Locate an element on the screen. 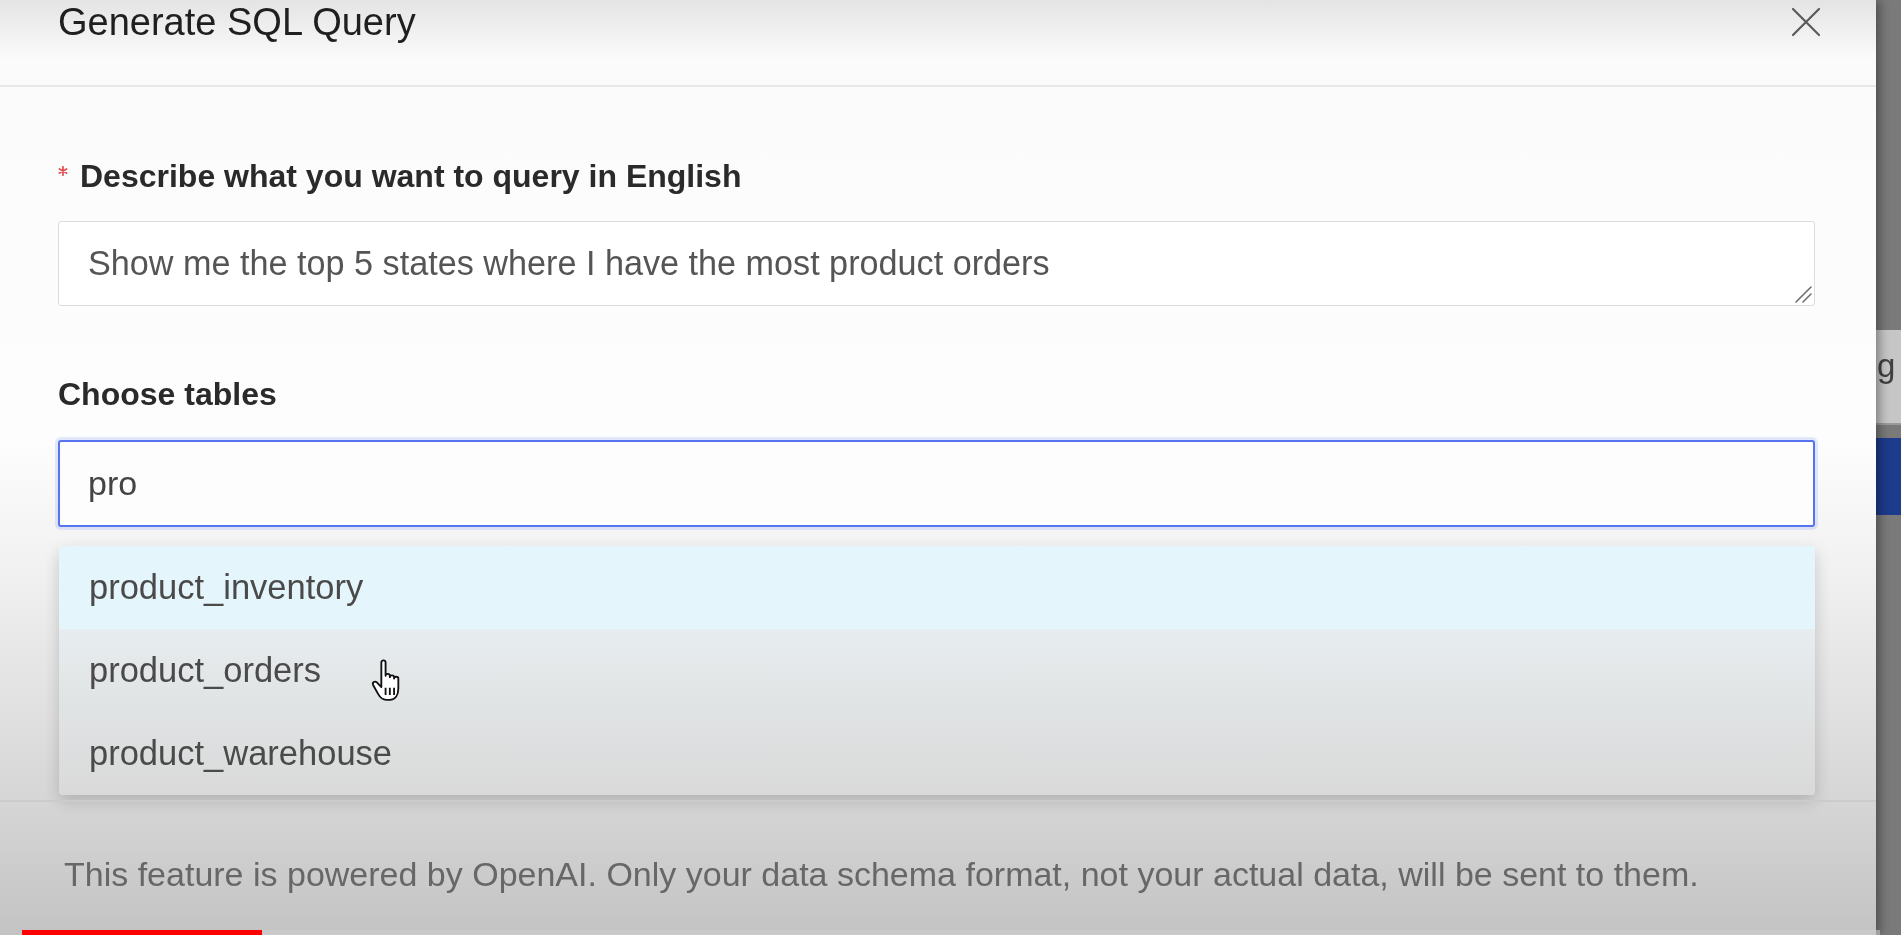 The width and height of the screenshot is (1901, 935). close-icon is located at coordinates (1806, 22).